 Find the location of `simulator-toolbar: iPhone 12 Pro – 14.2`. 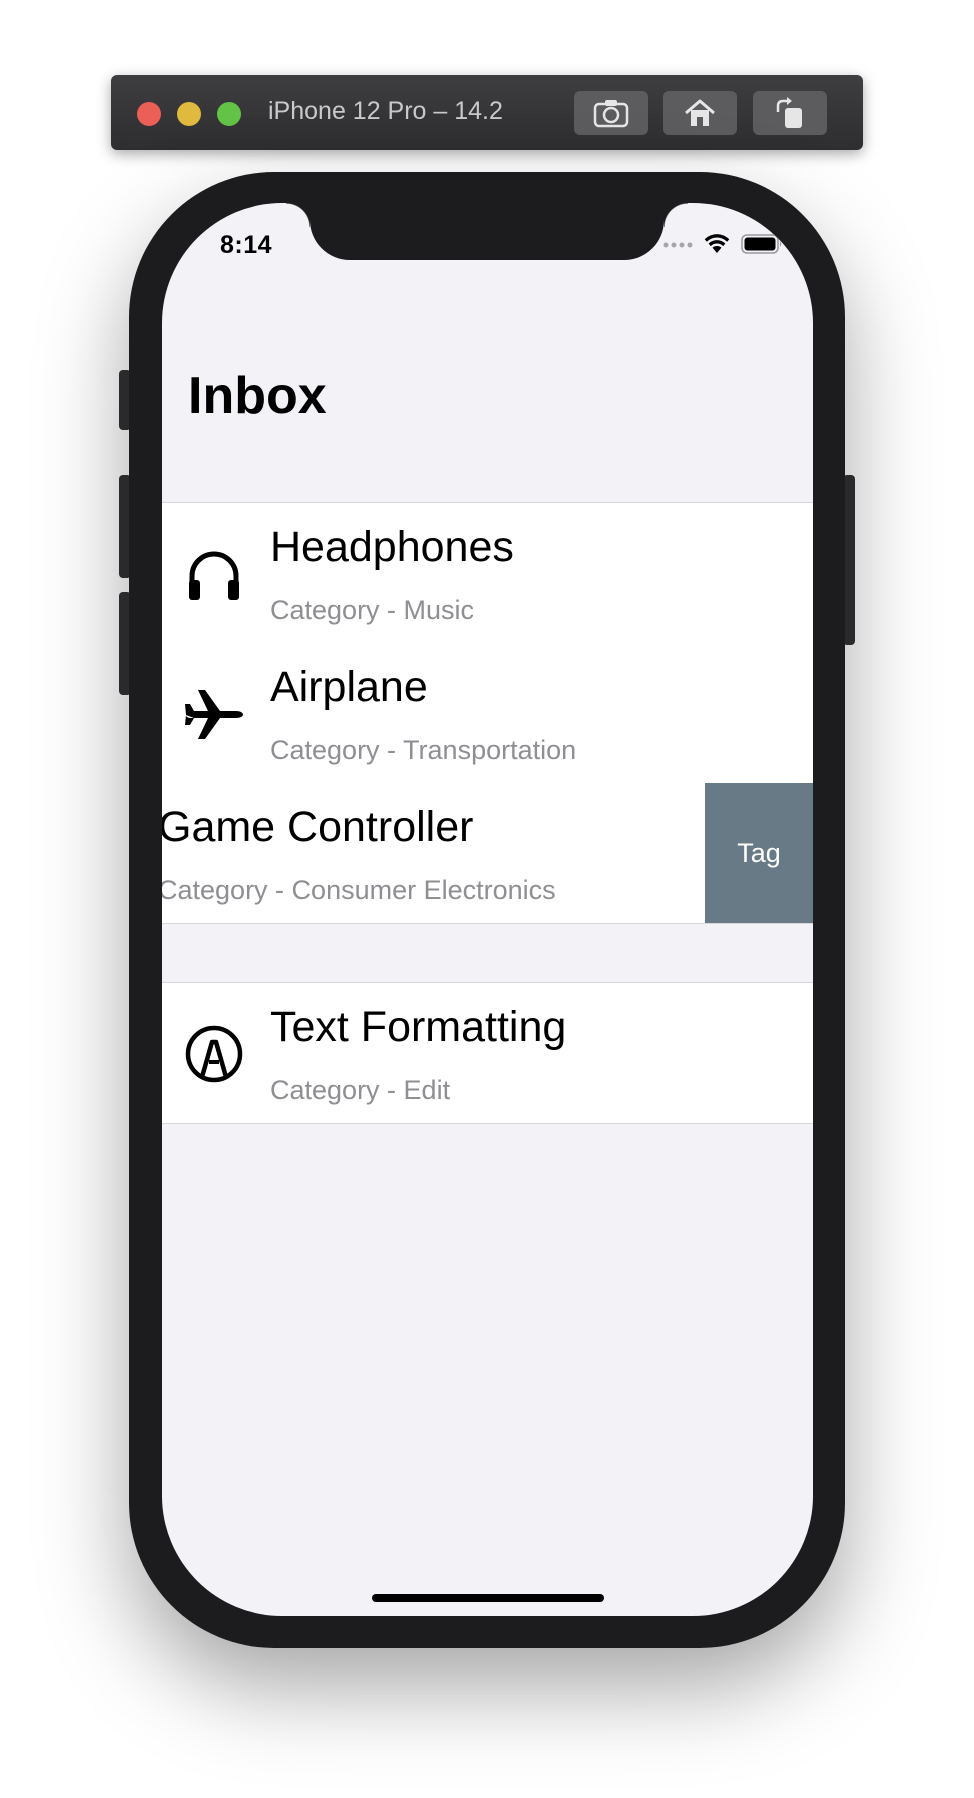

simulator-toolbar: iPhone 12 Pro – 14.2 is located at coordinates (487, 112).